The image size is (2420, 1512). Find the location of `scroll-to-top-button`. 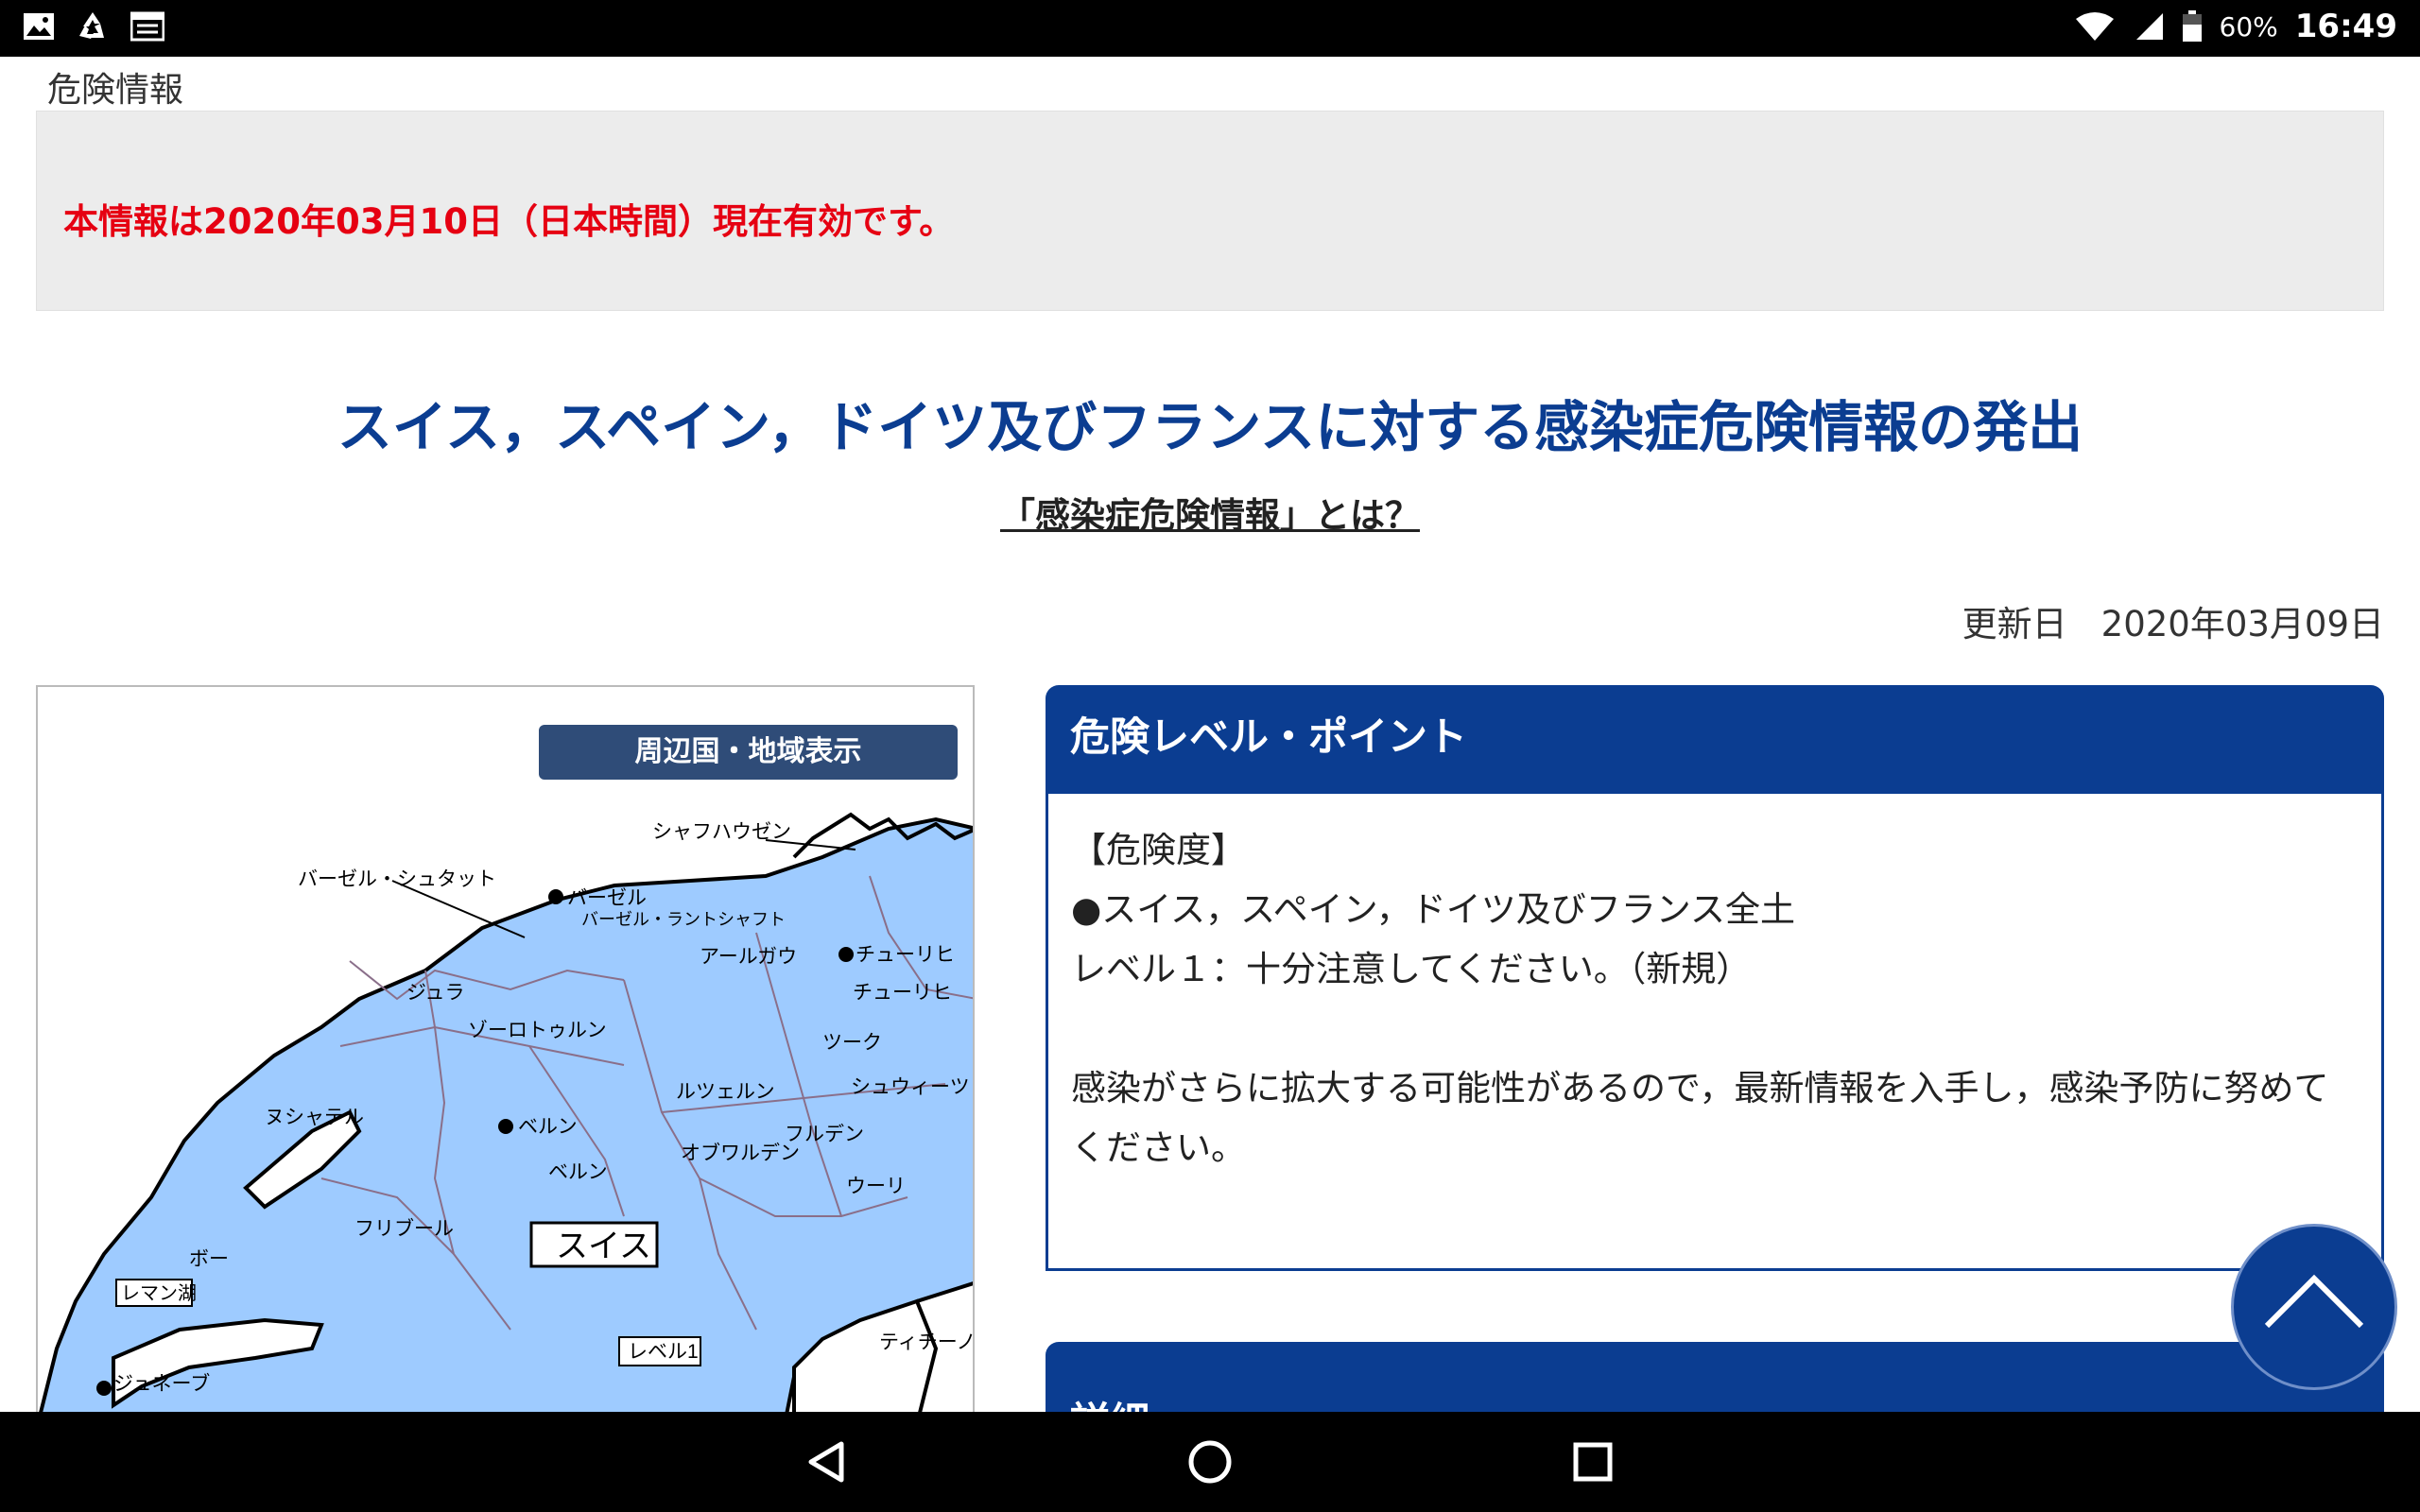

scroll-to-top-button is located at coordinates (2314, 1307).